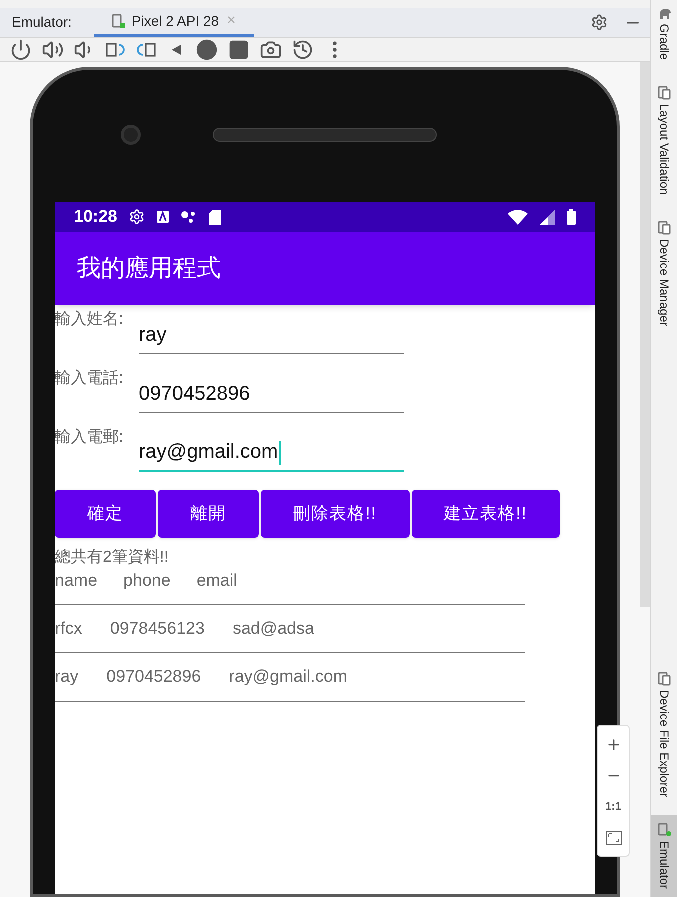 Image resolution: width=677 pixels, height=897 pixels. What do you see at coordinates (271, 389) in the screenshot?
I see `input-field: 0970452896` at bounding box center [271, 389].